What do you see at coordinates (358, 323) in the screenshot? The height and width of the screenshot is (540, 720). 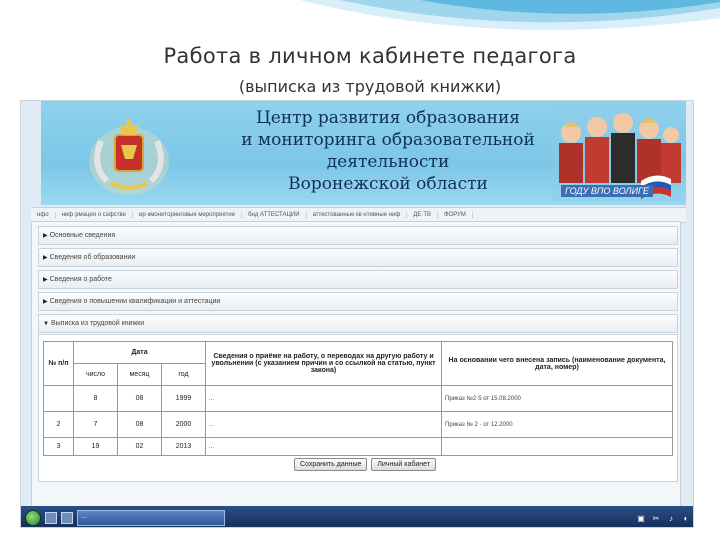 I see `section-work-record: ▼ Выписка из трудовой книжки` at bounding box center [358, 323].